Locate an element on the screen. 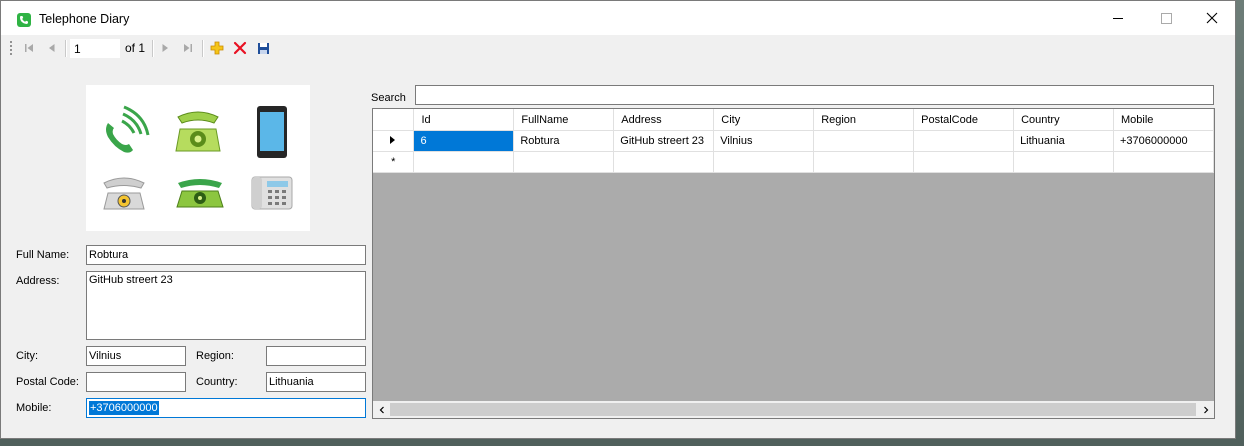 Image resolution: width=1244 pixels, height=446 pixels. move-next-icon is located at coordinates (165, 48).